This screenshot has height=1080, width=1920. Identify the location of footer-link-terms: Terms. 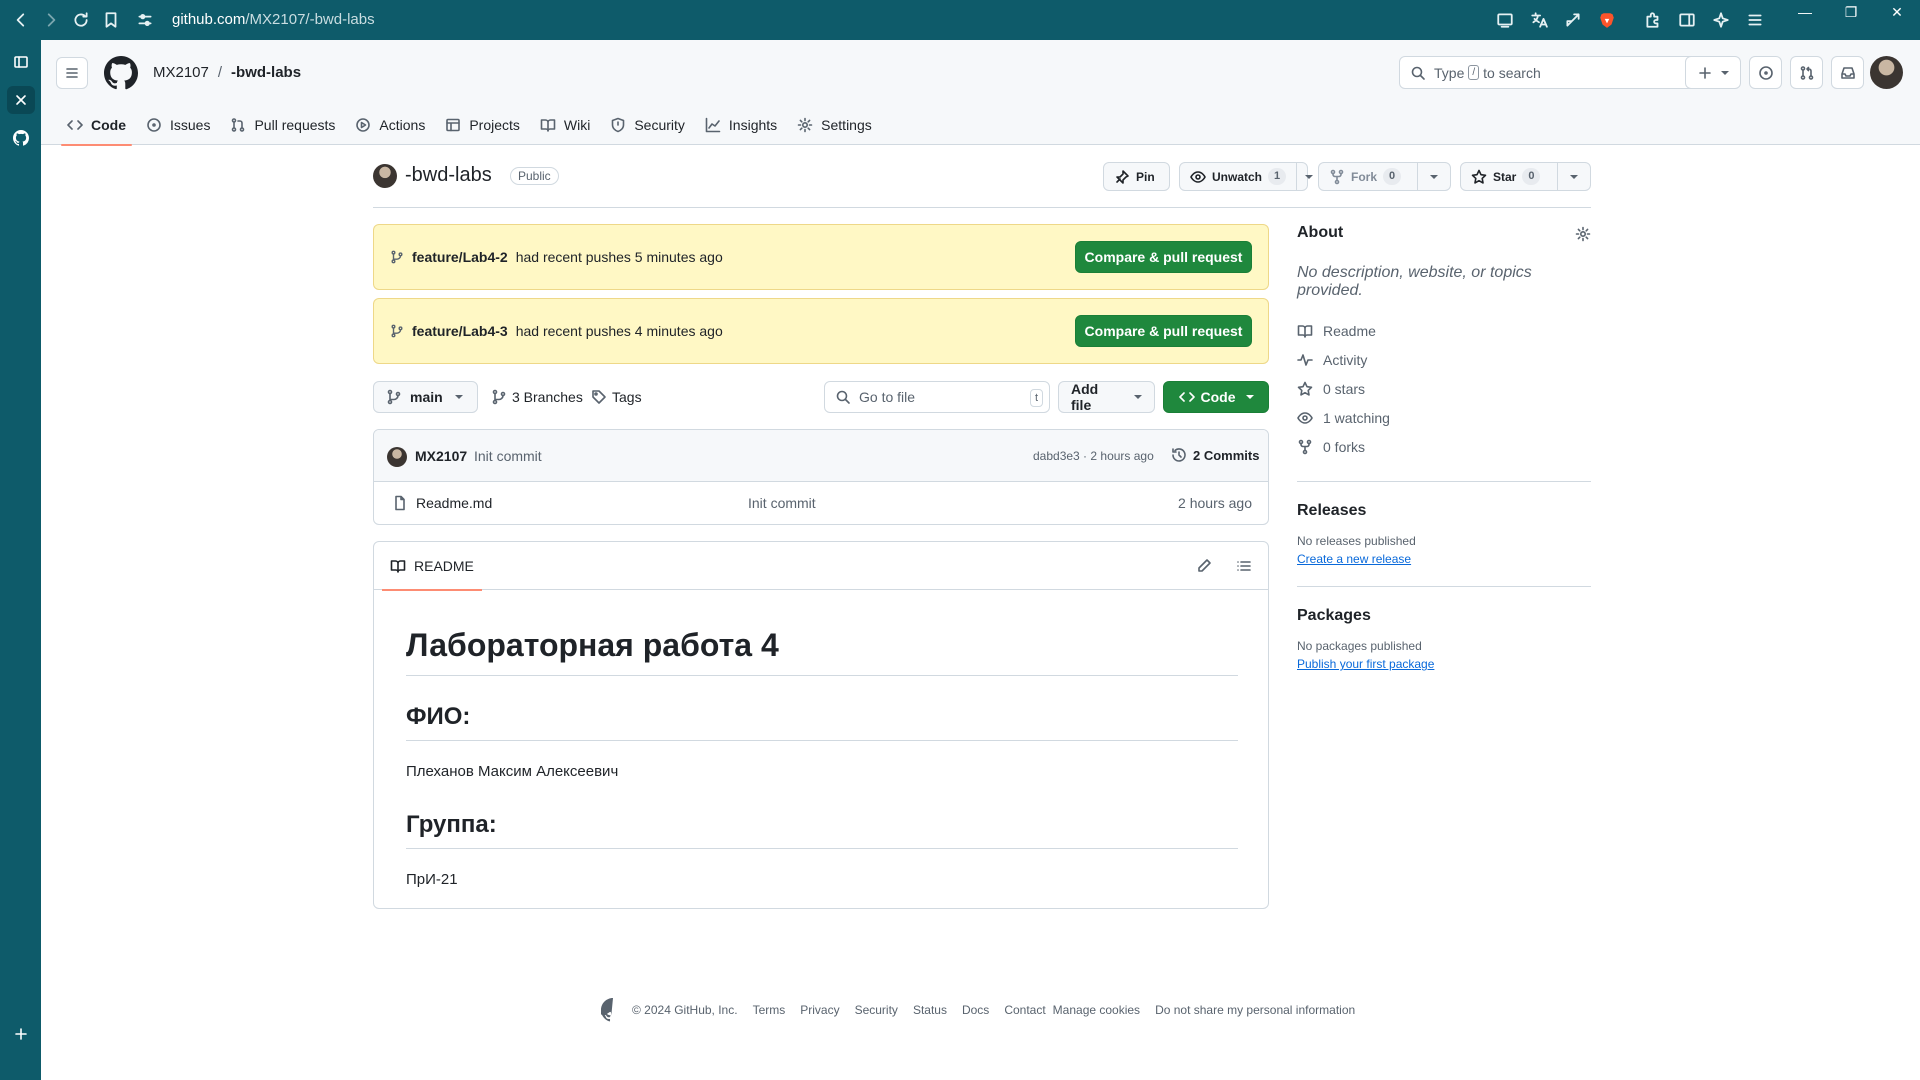
(769, 1010).